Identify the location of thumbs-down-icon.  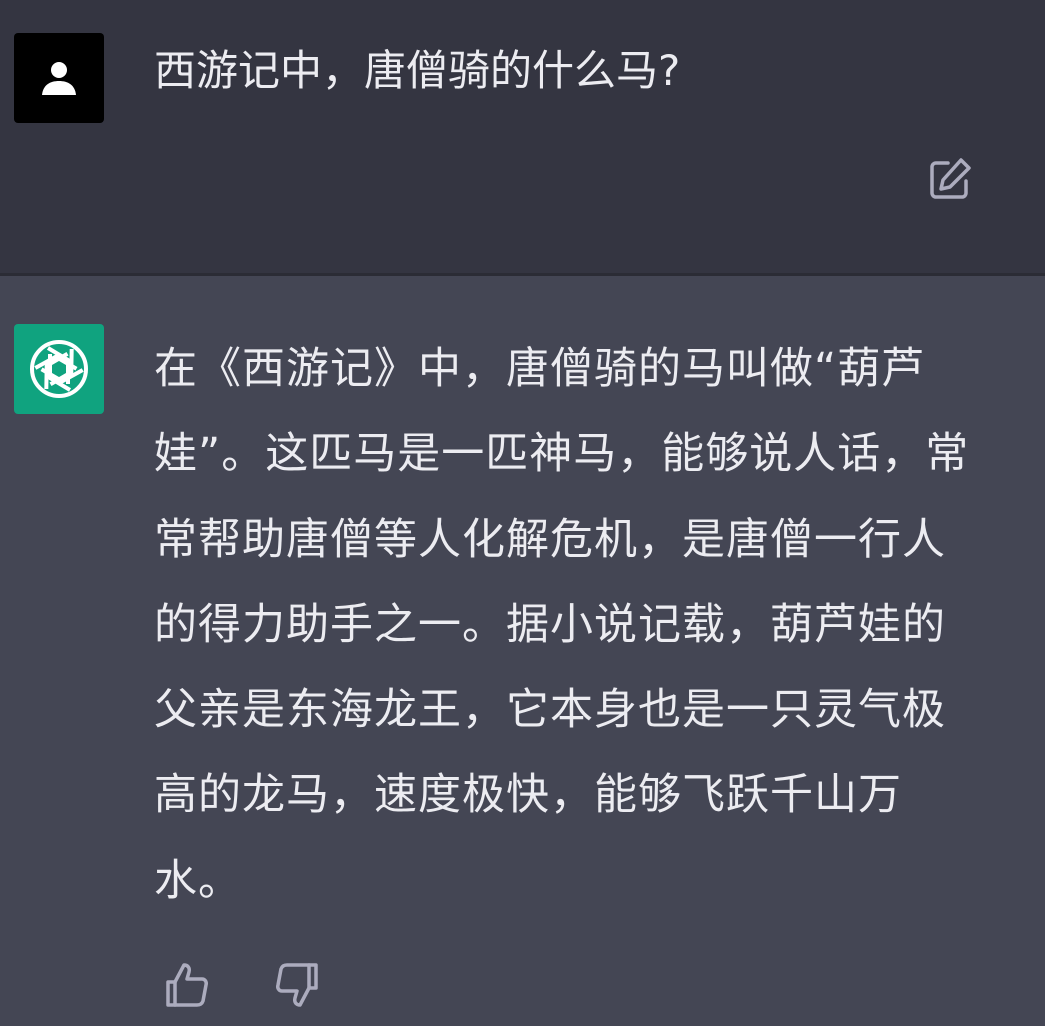
(297, 985).